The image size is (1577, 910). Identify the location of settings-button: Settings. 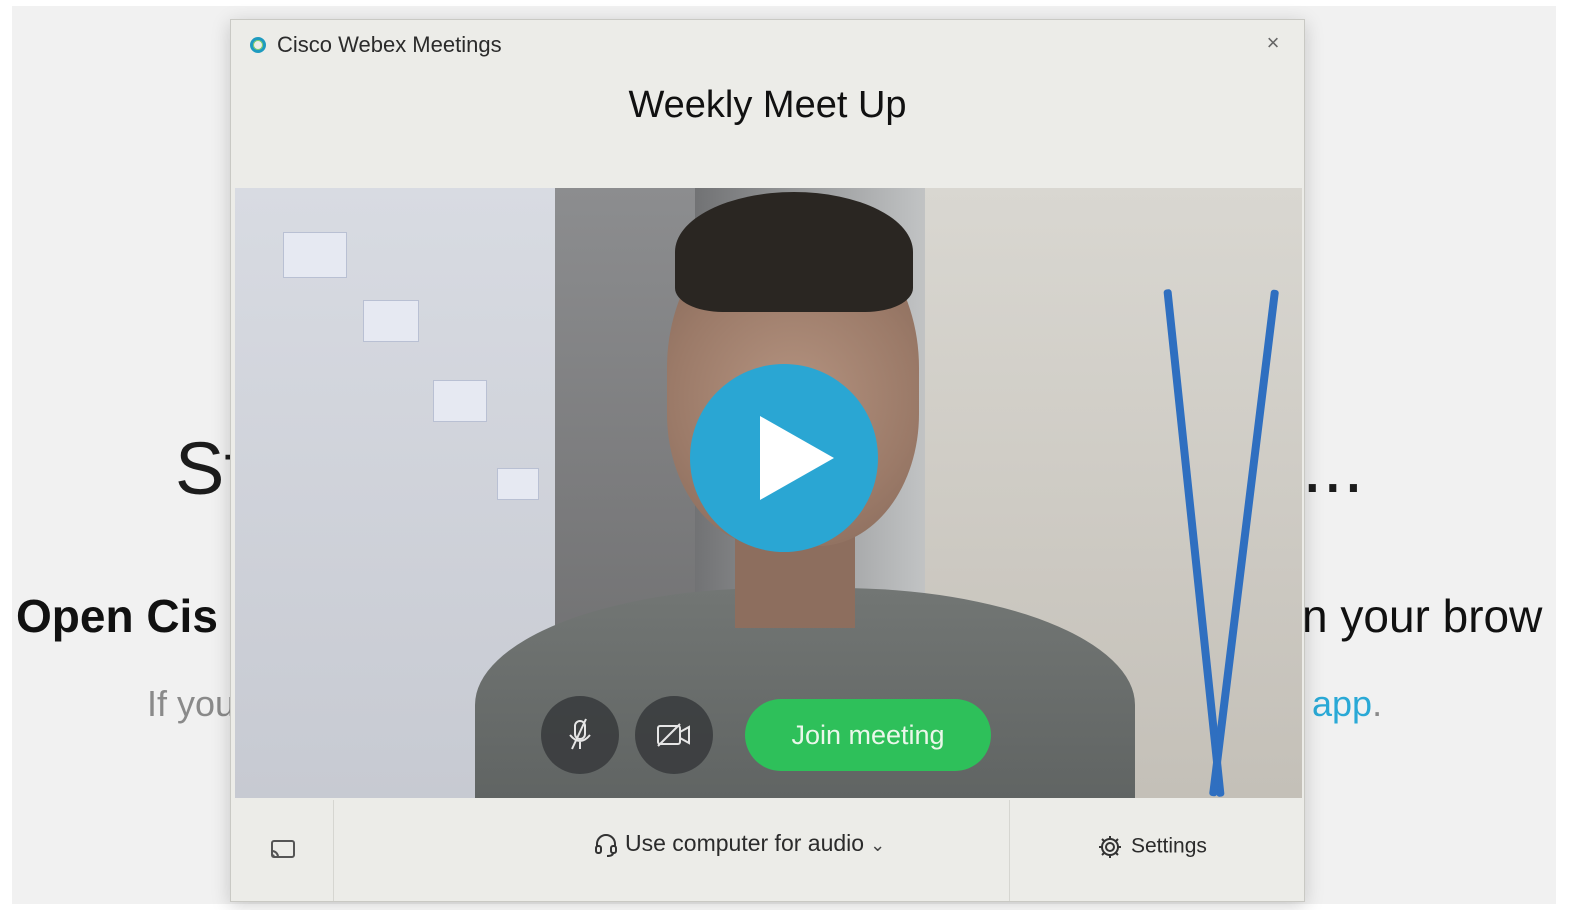
(1152, 847).